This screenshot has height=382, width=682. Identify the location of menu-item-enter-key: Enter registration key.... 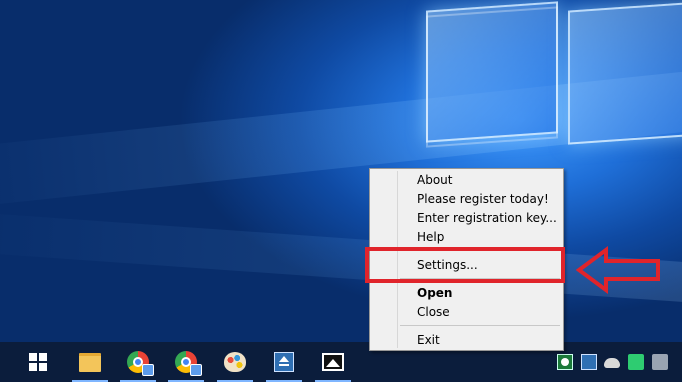
(466, 218).